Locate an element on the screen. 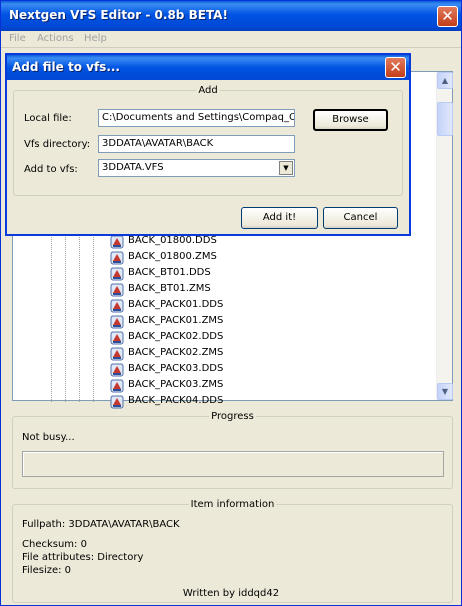  dialog-title-bar: Add file to vfs... ✕ is located at coordinates (208, 67).